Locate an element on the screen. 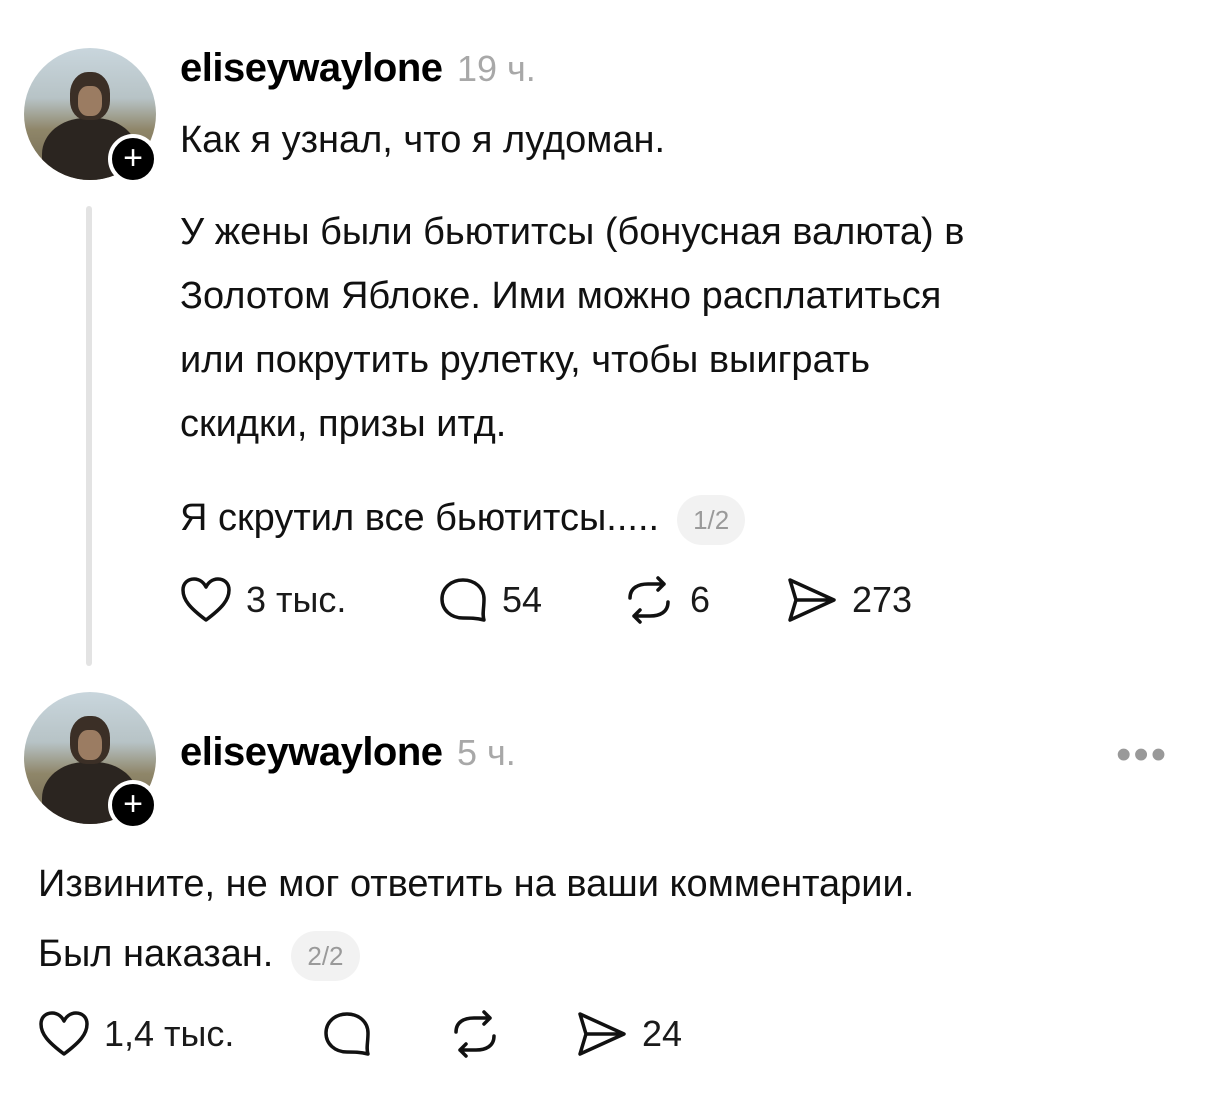 The width and height of the screenshot is (1206, 1097). post-text-line: Золотом Яблоке. Ими можно расплатиться is located at coordinates (561, 296).